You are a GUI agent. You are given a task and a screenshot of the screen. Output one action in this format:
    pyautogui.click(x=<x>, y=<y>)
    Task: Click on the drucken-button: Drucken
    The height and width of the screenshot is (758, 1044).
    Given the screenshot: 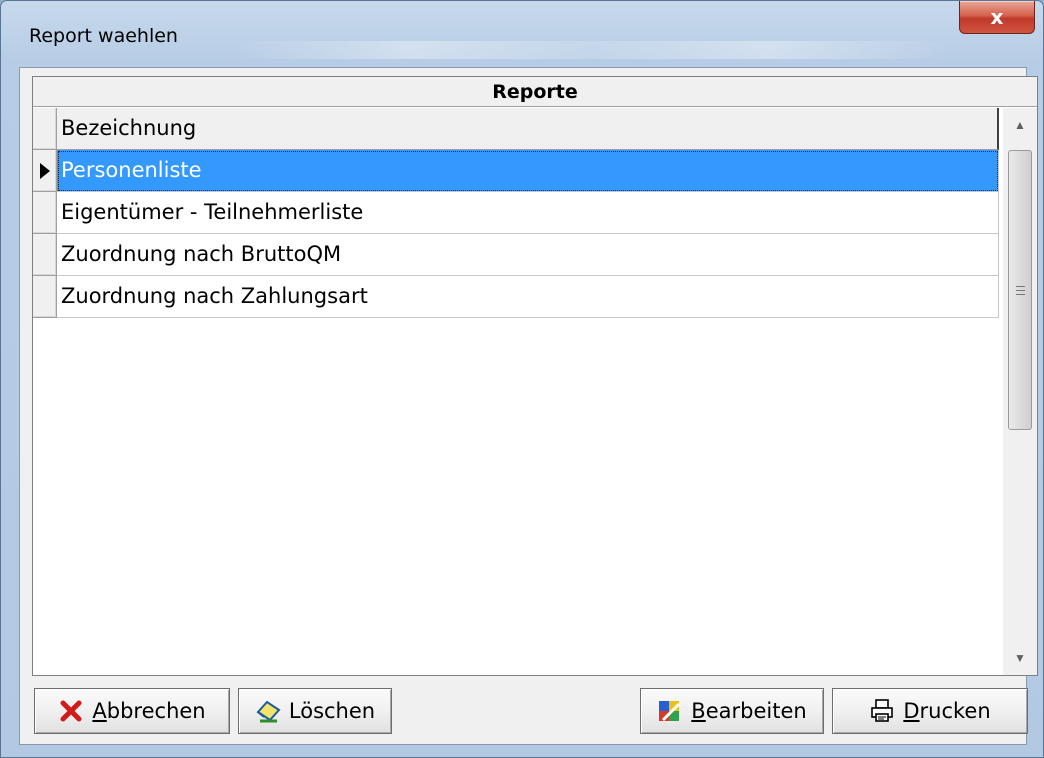 What is the action you would take?
    pyautogui.click(x=930, y=711)
    